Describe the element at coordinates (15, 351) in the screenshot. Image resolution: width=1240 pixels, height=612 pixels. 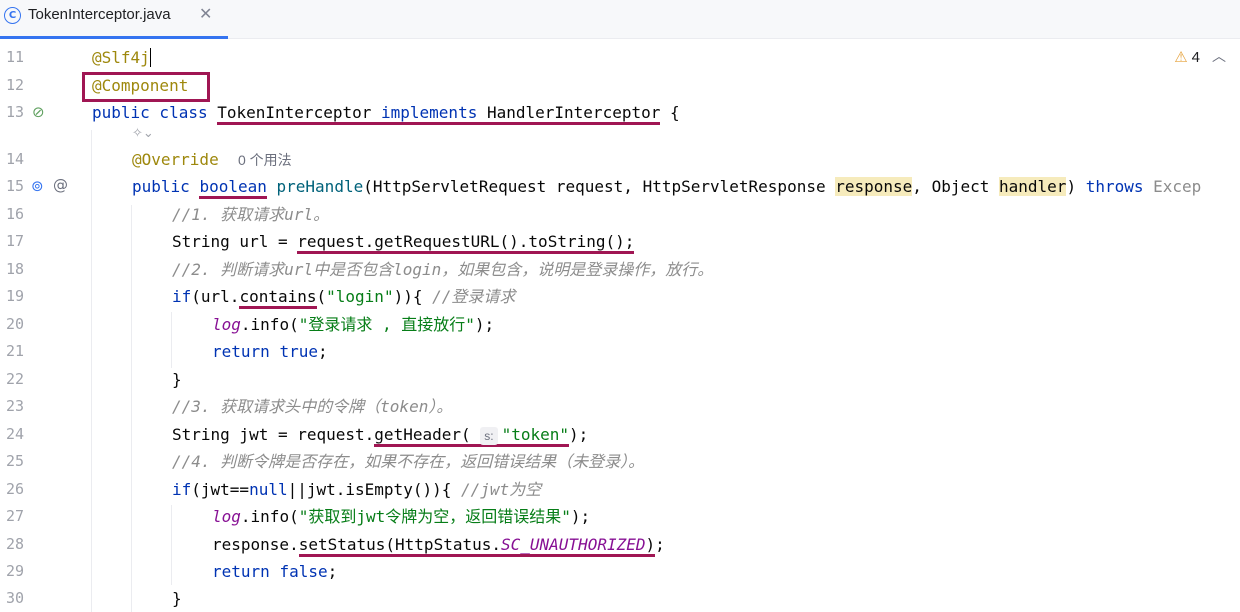
I see `line-number: 21` at that location.